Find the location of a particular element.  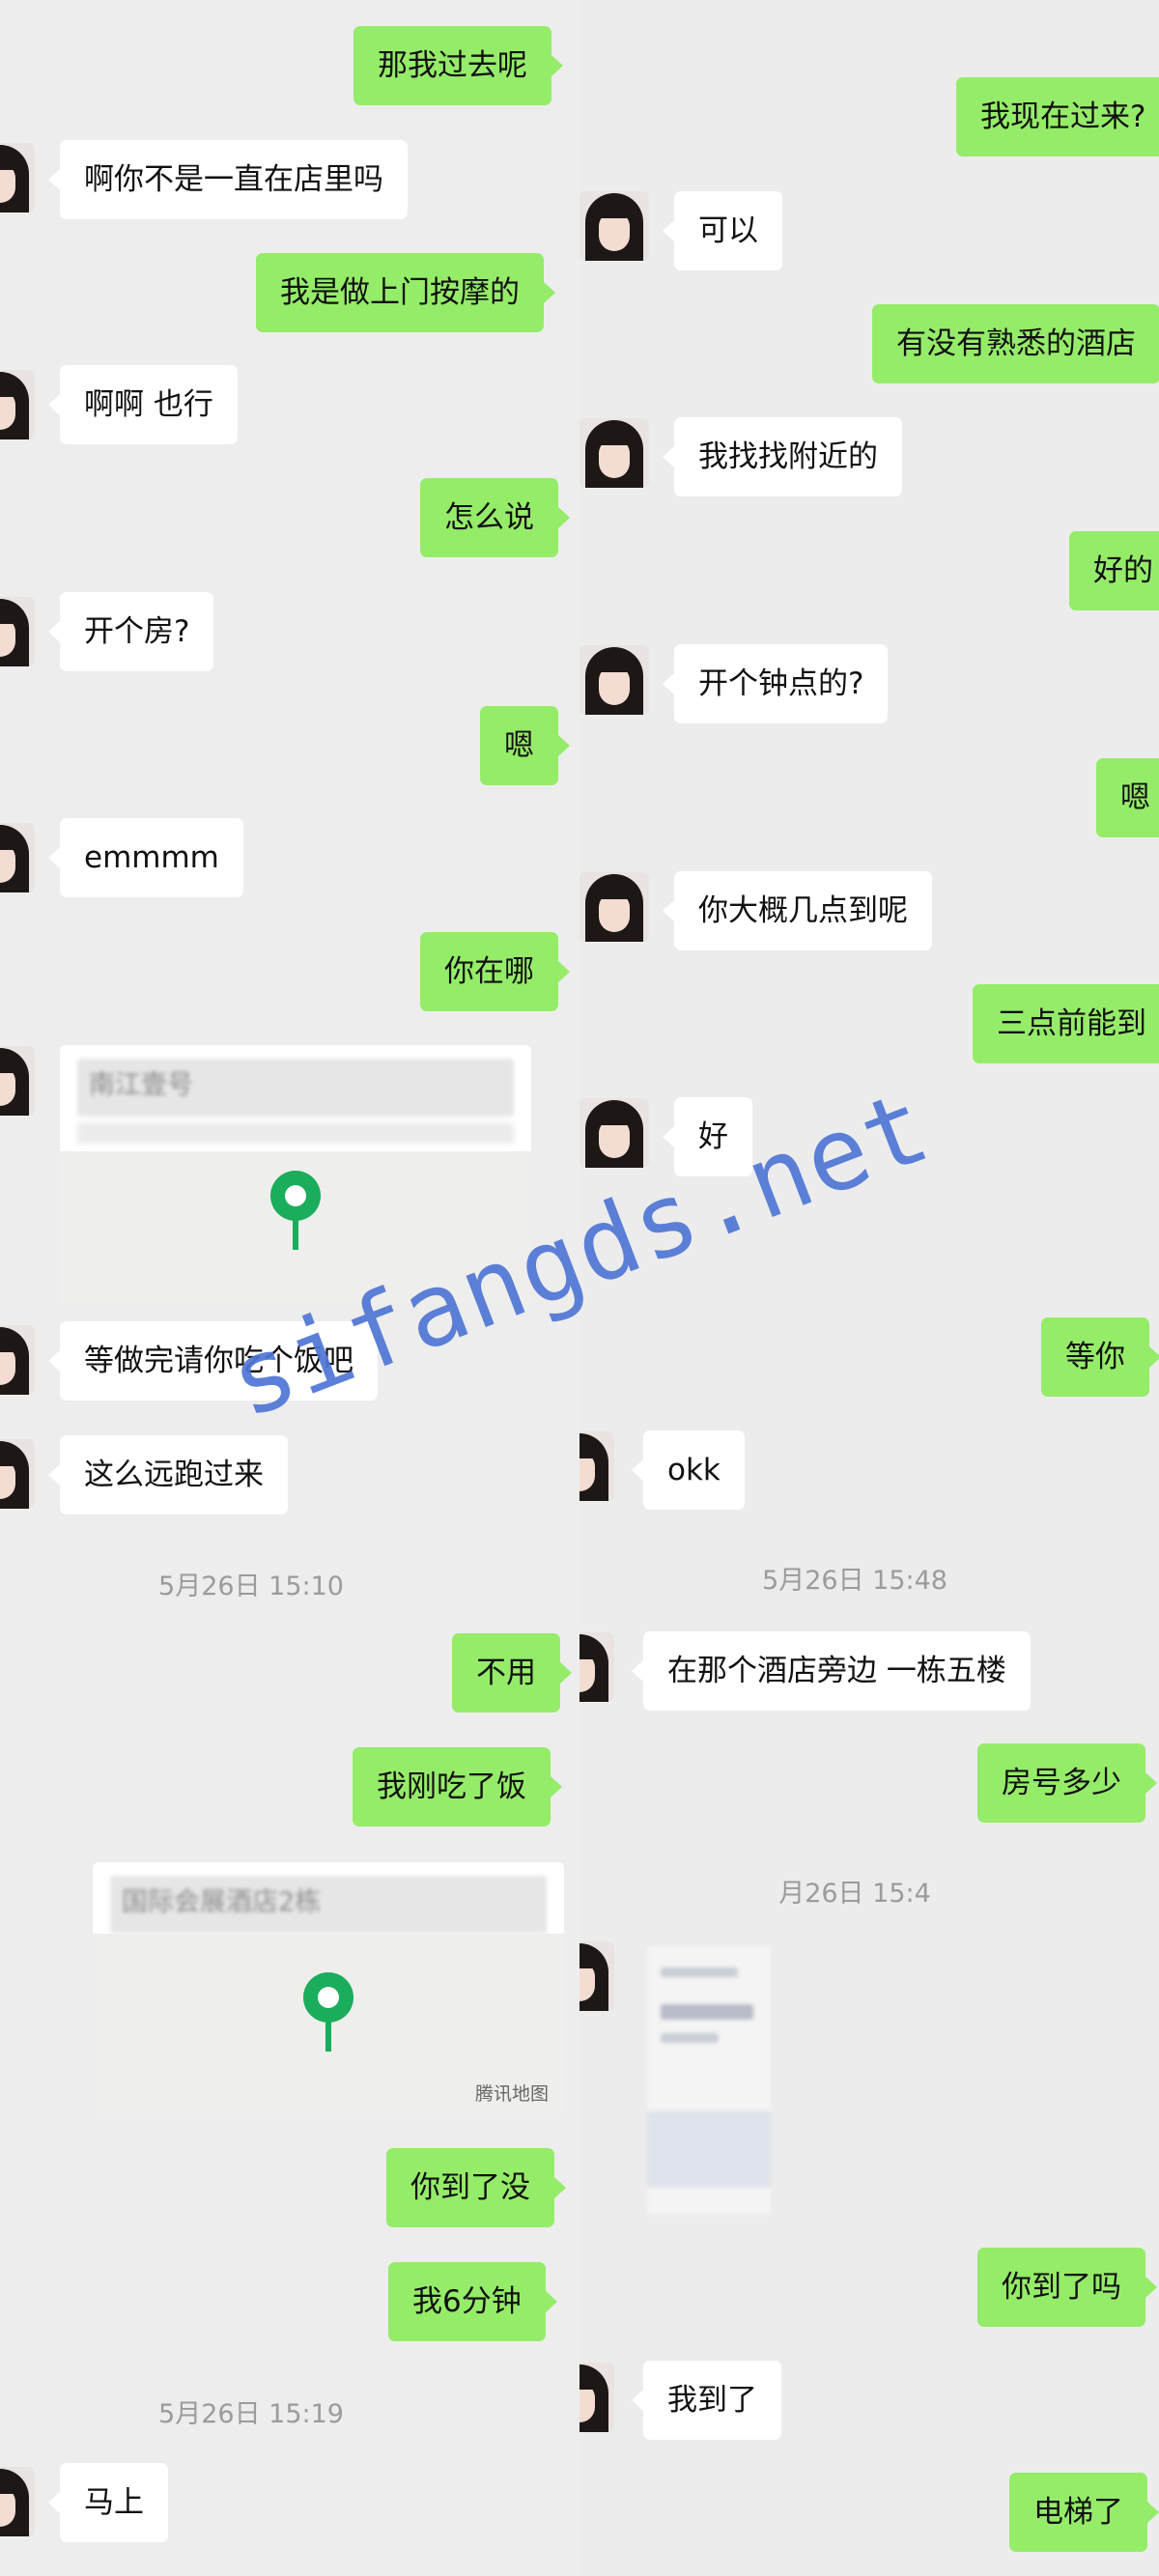

message-bubble-sent: 房号多少 is located at coordinates (1067, 1783).